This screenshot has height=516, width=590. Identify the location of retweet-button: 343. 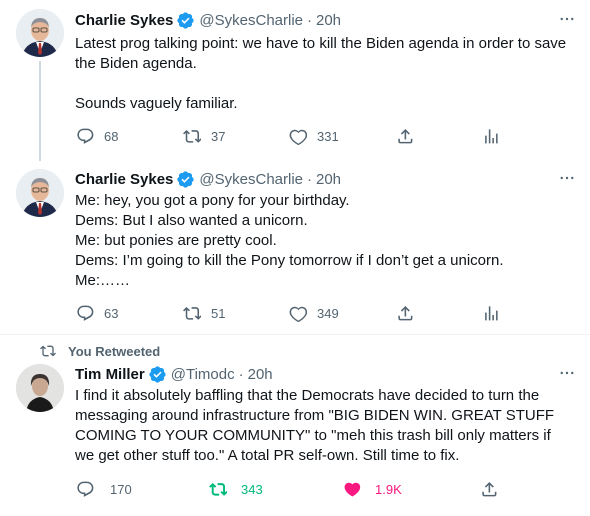
(232, 489).